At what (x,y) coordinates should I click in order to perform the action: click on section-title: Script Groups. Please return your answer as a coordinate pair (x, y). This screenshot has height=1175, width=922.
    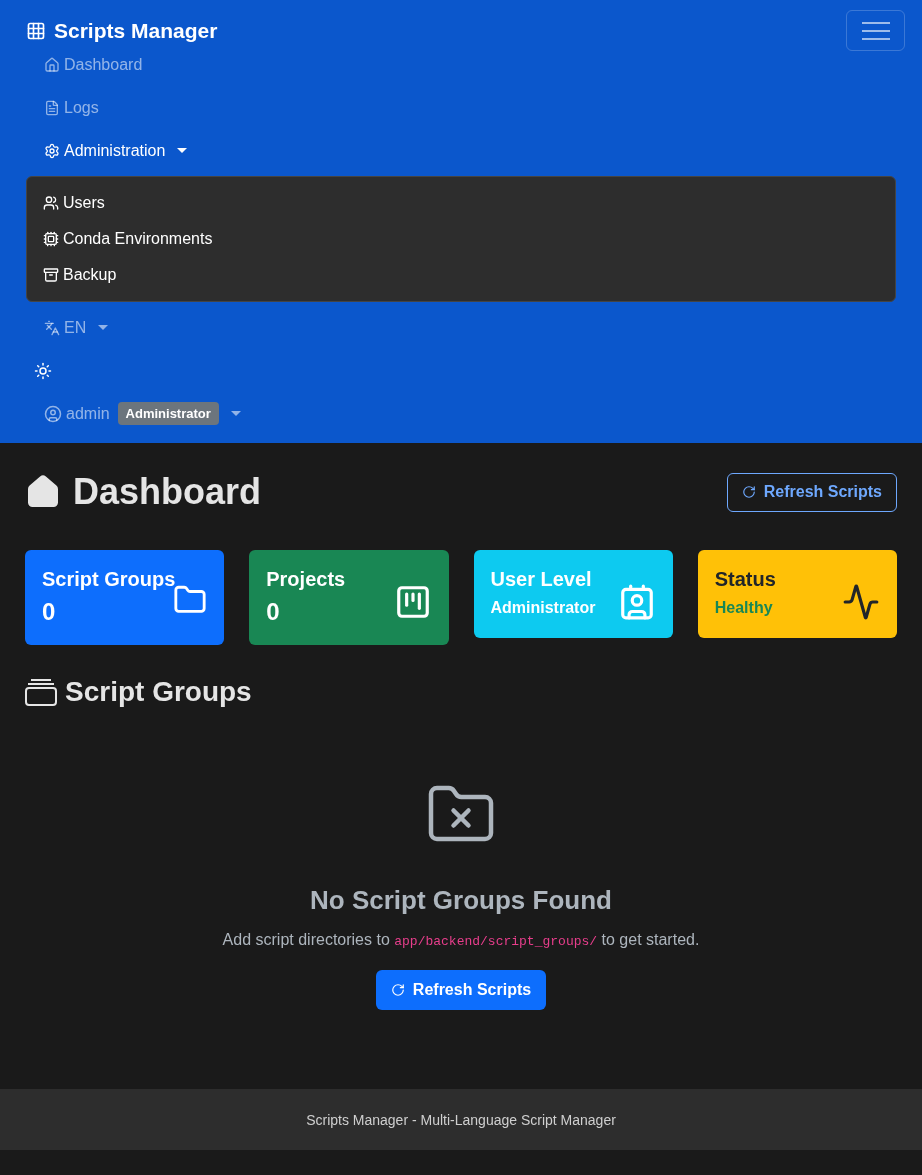
    Looking at the image, I should click on (158, 692).